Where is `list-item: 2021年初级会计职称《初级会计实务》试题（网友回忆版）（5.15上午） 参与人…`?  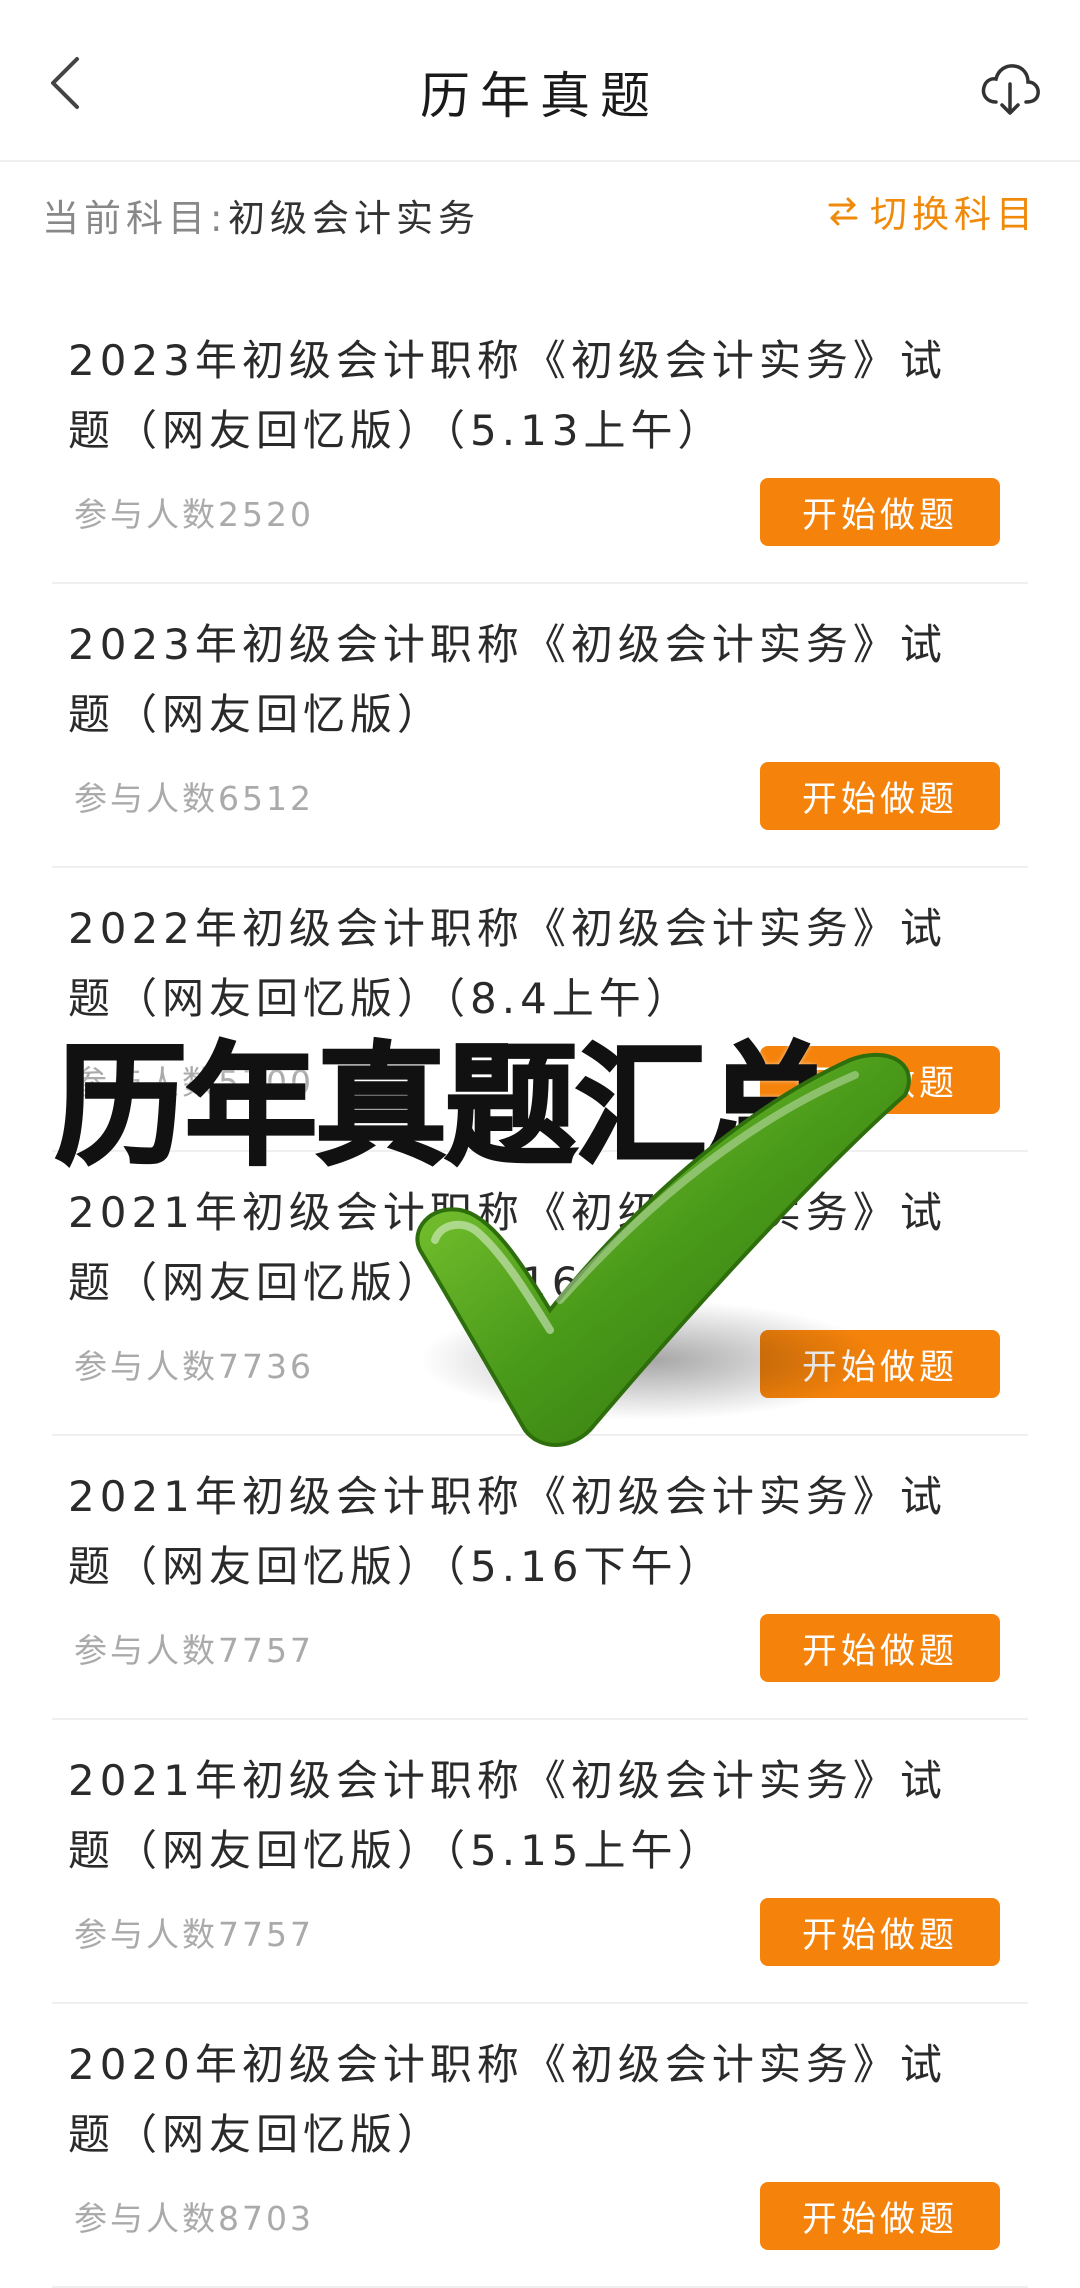
list-item: 2021年初级会计职称《初级会计实务》试题（网友回忆版）（5.15上午） 参与人… is located at coordinates (540, 1862).